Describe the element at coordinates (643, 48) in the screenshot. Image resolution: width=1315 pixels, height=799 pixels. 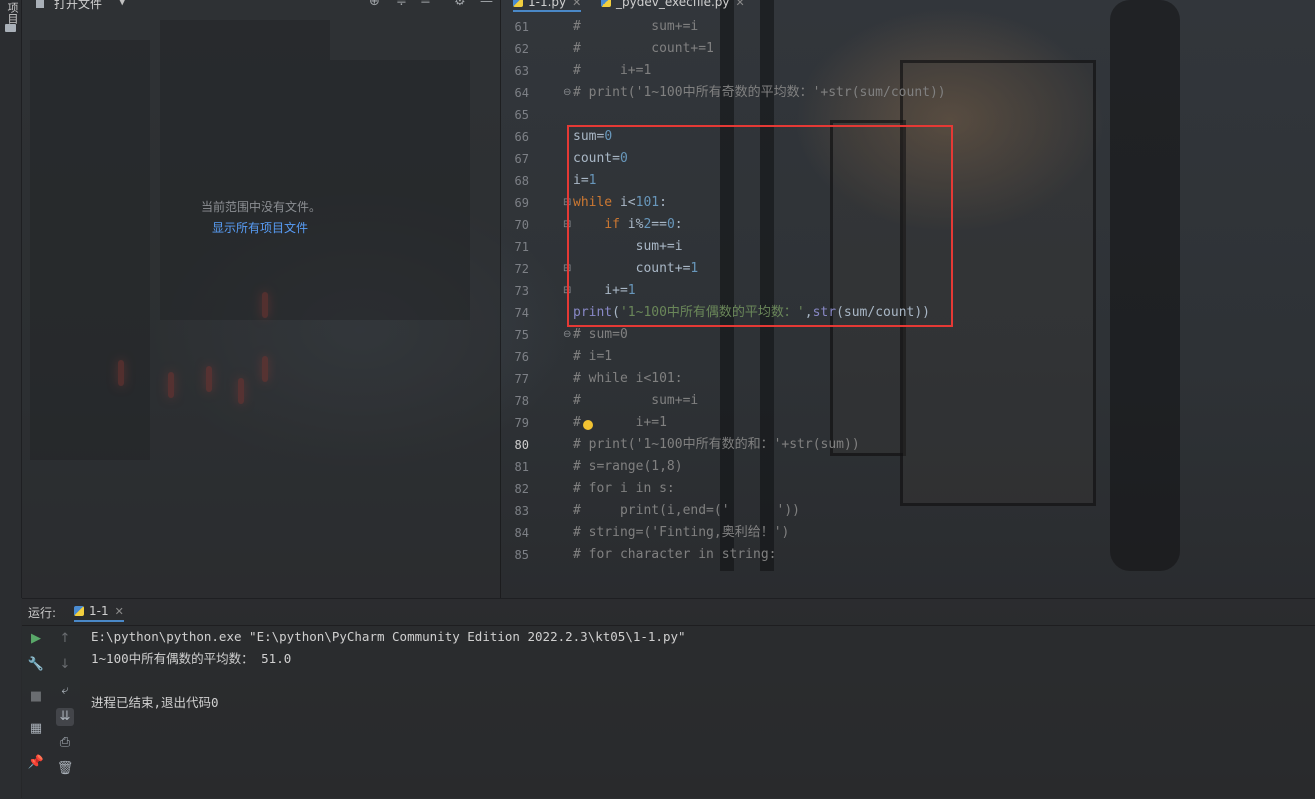
I see `code-line: # count+=1` at that location.